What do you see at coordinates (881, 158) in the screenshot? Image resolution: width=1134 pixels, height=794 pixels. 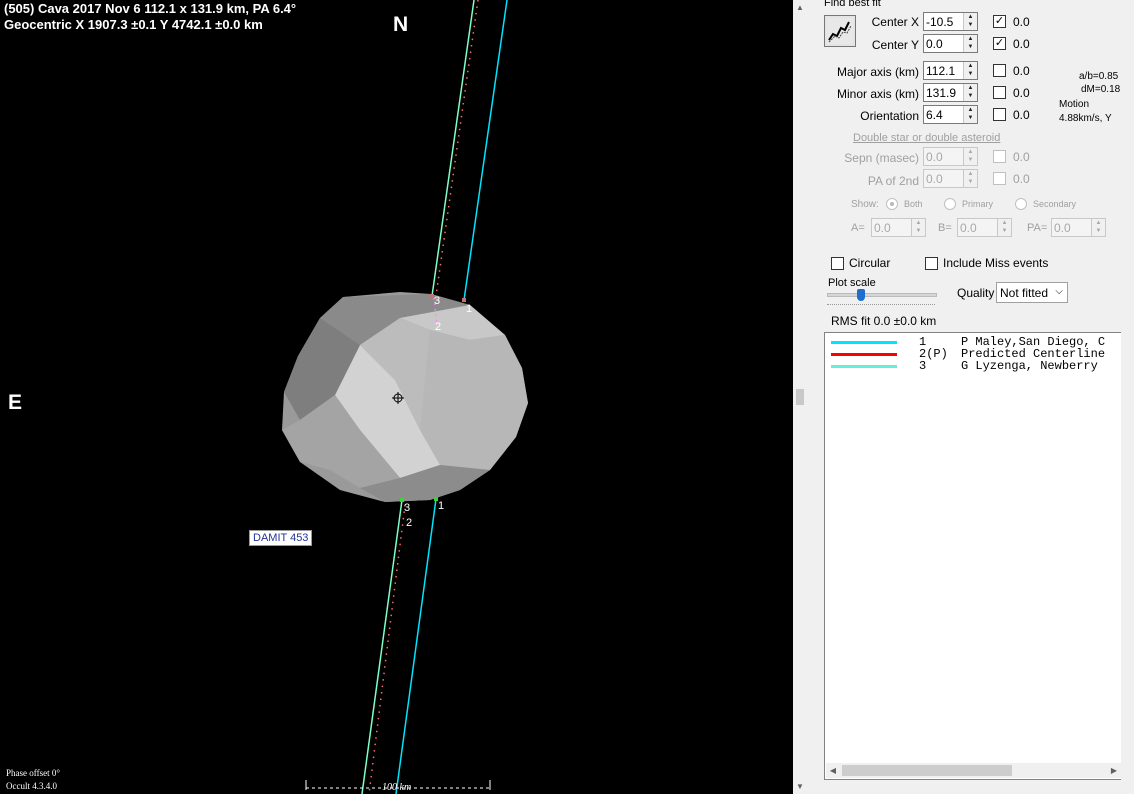 I see `sepn-label: Sepn (masec)` at bounding box center [881, 158].